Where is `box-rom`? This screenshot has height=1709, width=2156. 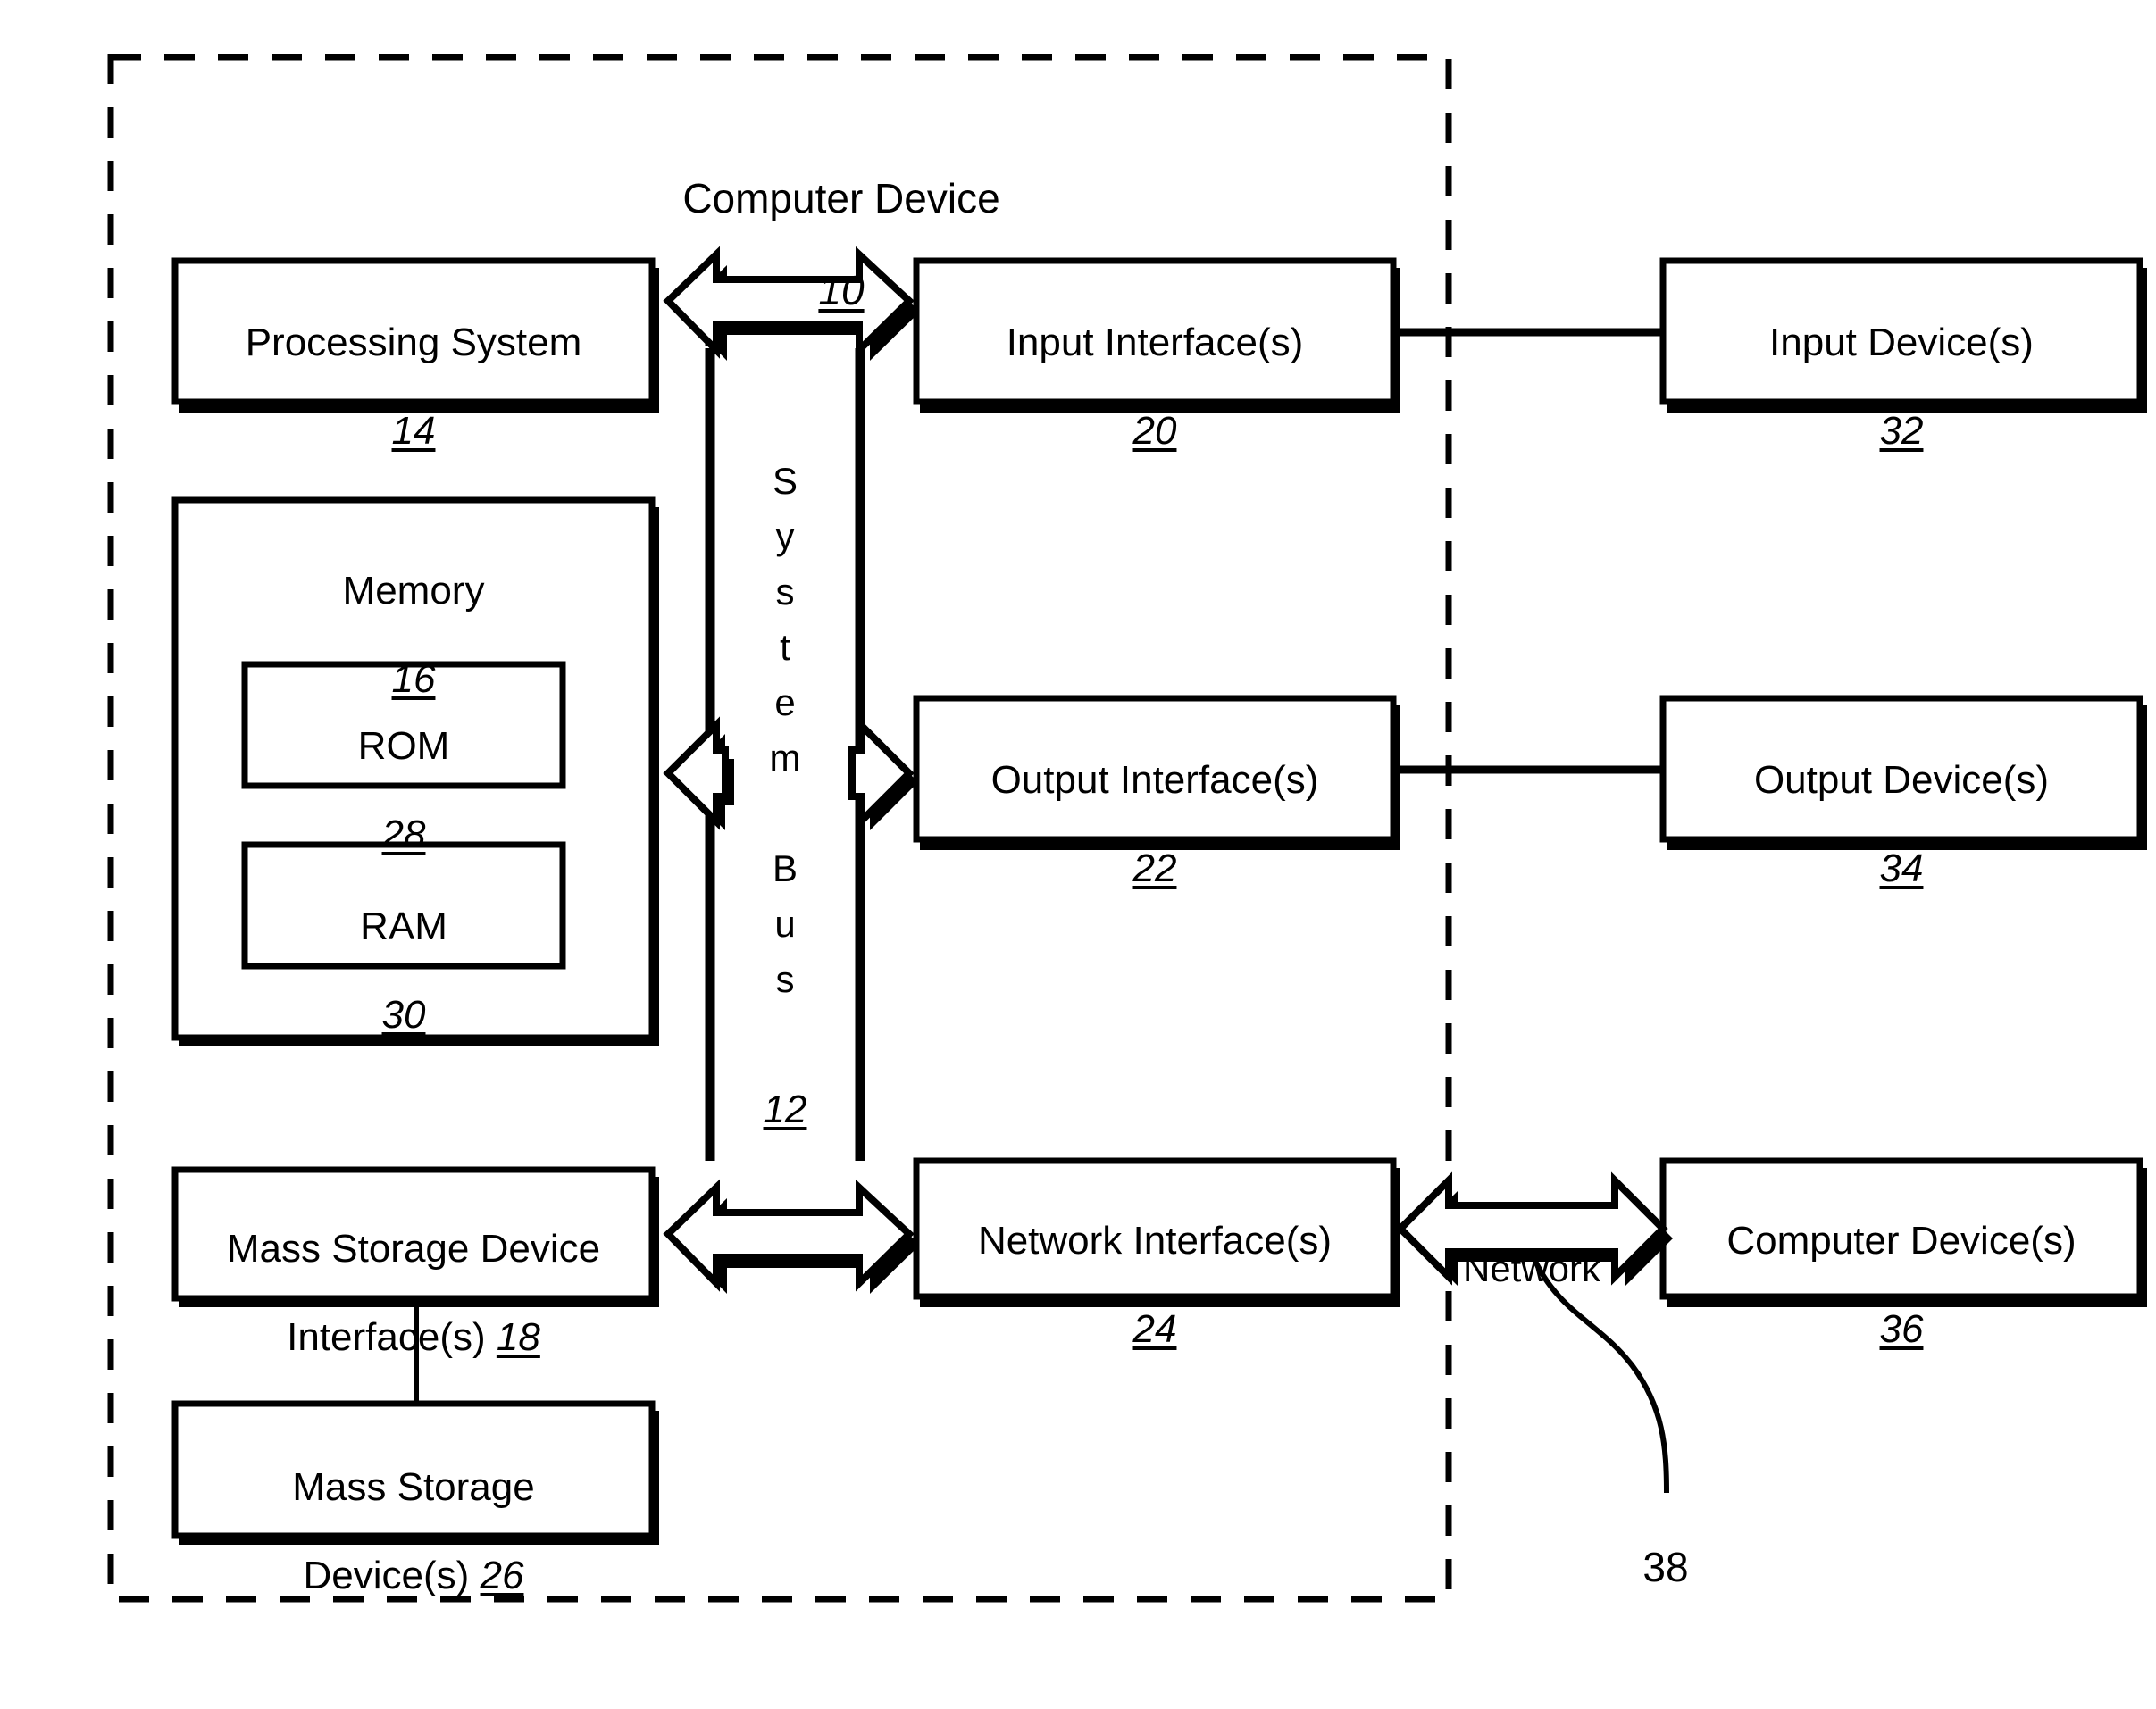
box-rom is located at coordinates (403, 725).